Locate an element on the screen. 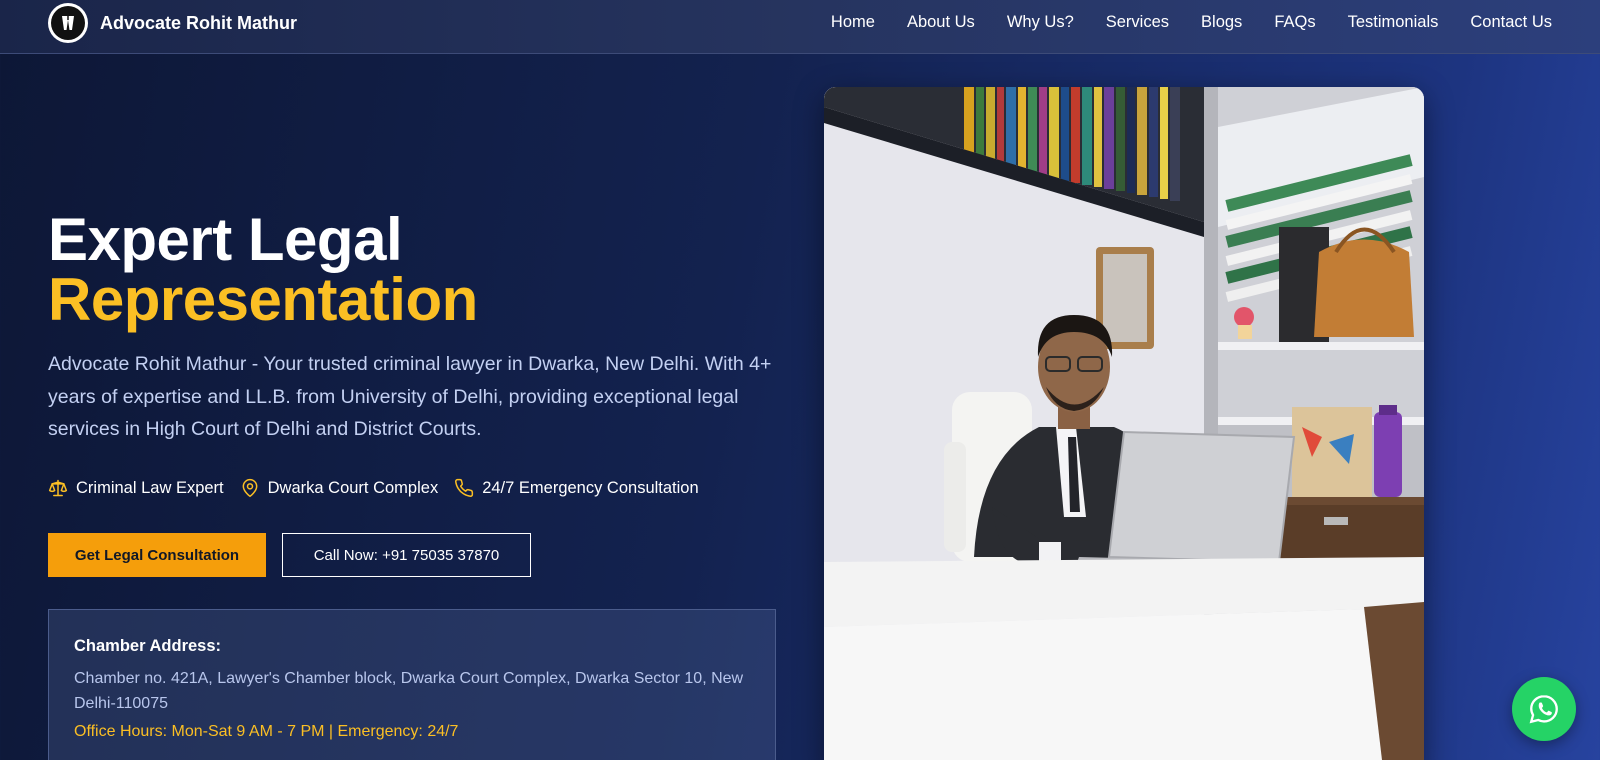  hero-title-line1: Expert Legal is located at coordinates (225, 239).